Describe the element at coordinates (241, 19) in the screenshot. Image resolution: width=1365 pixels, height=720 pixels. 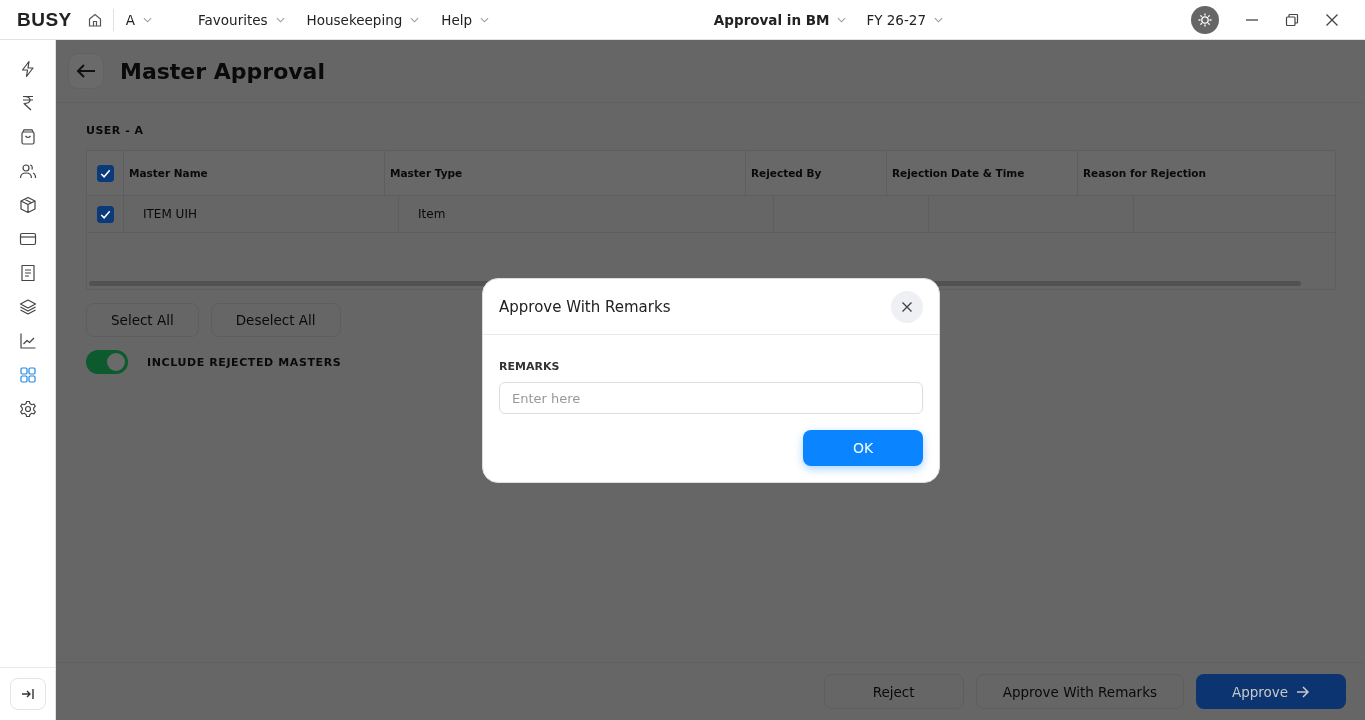
I see `menu-item: Favourites` at that location.